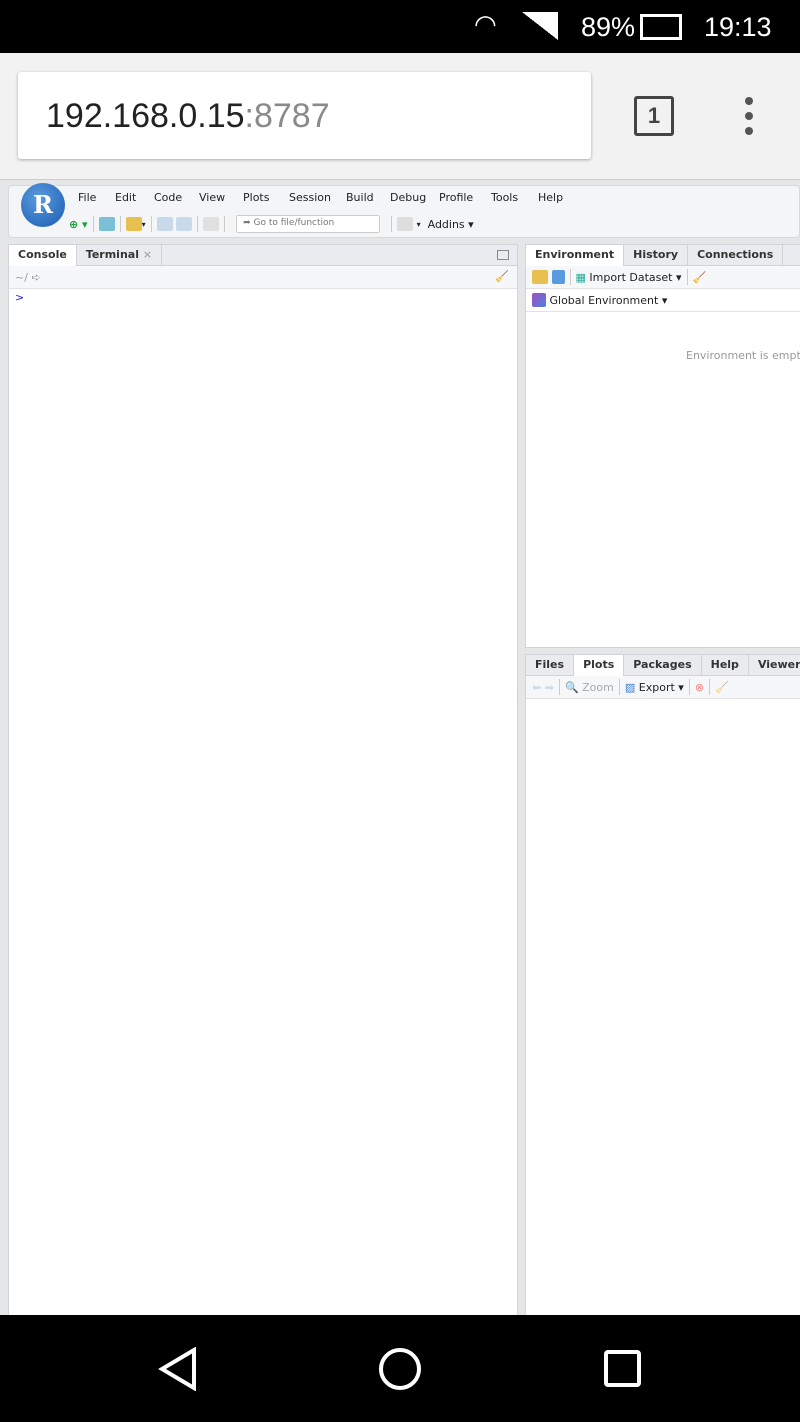 This screenshot has width=800, height=1422. Describe the element at coordinates (654, 116) in the screenshot. I see `tab-switcher-button: 1` at that location.